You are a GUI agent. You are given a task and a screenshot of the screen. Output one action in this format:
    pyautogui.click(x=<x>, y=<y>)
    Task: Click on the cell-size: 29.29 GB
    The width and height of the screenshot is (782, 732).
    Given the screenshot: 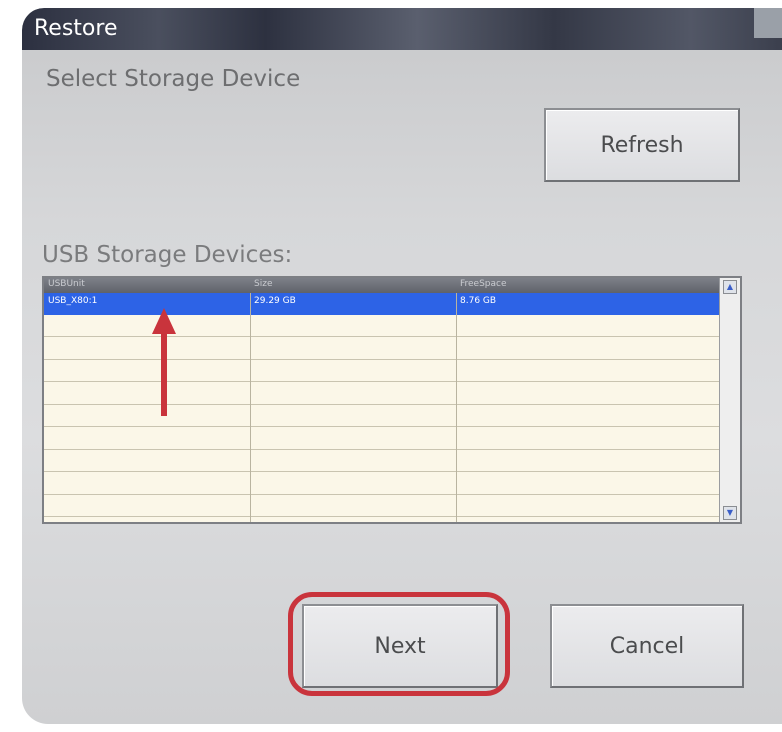 What is the action you would take?
    pyautogui.click(x=275, y=301)
    